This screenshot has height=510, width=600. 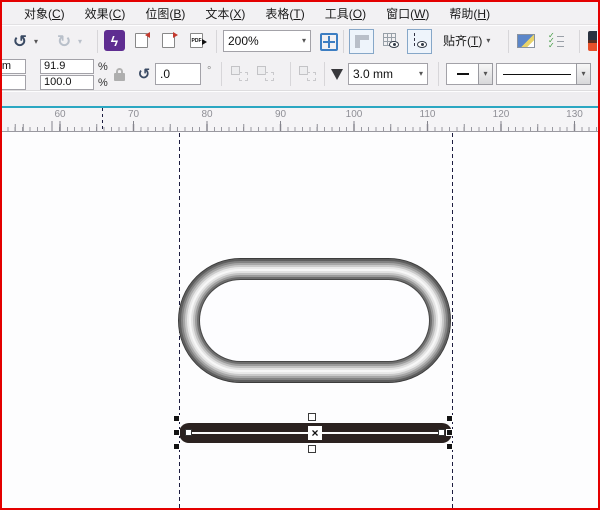 What do you see at coordinates (266, 74) in the screenshot?
I see `mirror-vertical-button` at bounding box center [266, 74].